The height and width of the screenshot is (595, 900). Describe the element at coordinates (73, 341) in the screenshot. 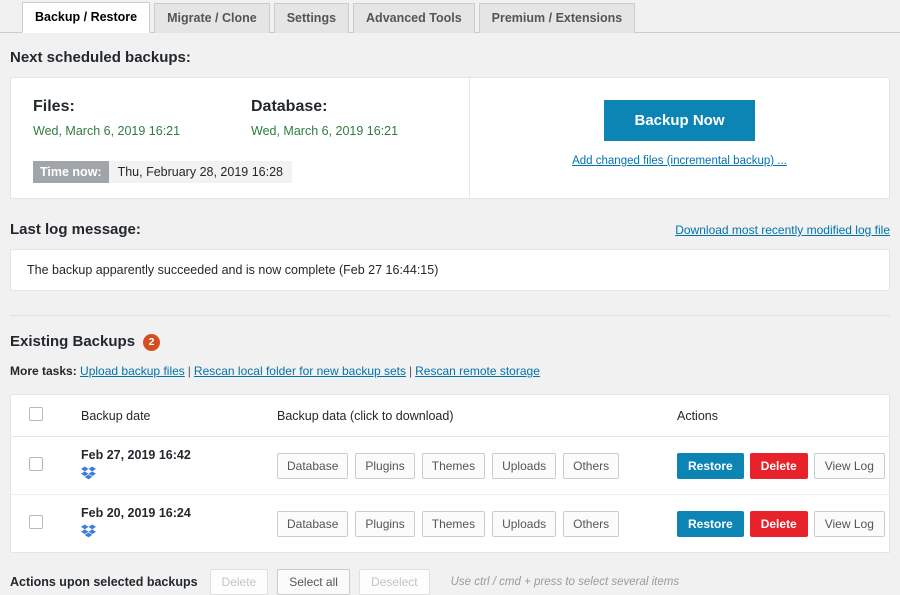

I see `existing-backups-heading: Existing Backups` at that location.